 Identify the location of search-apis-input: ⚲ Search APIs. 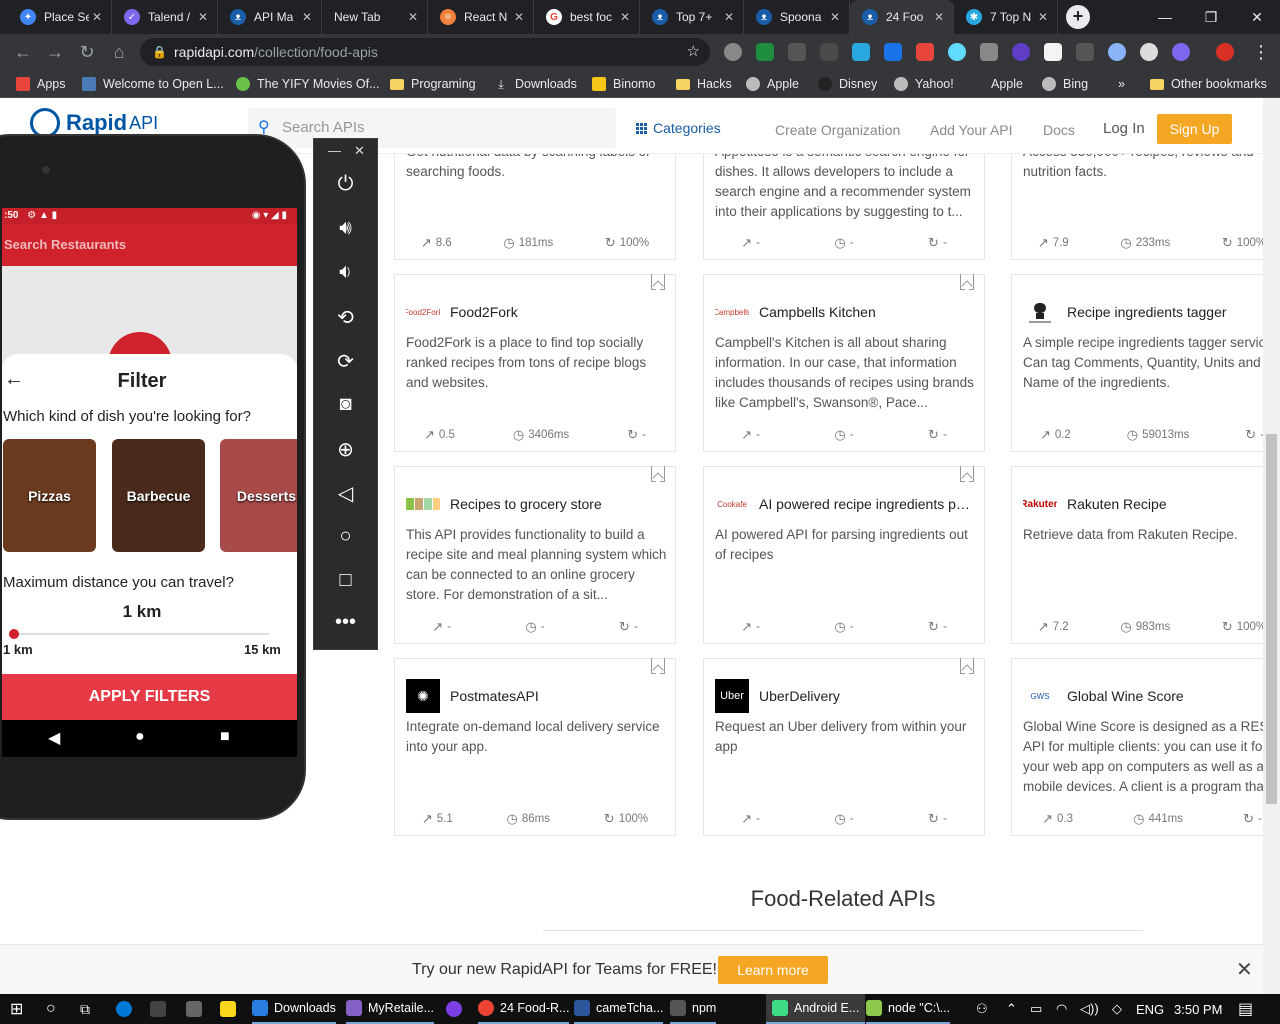
(432, 128).